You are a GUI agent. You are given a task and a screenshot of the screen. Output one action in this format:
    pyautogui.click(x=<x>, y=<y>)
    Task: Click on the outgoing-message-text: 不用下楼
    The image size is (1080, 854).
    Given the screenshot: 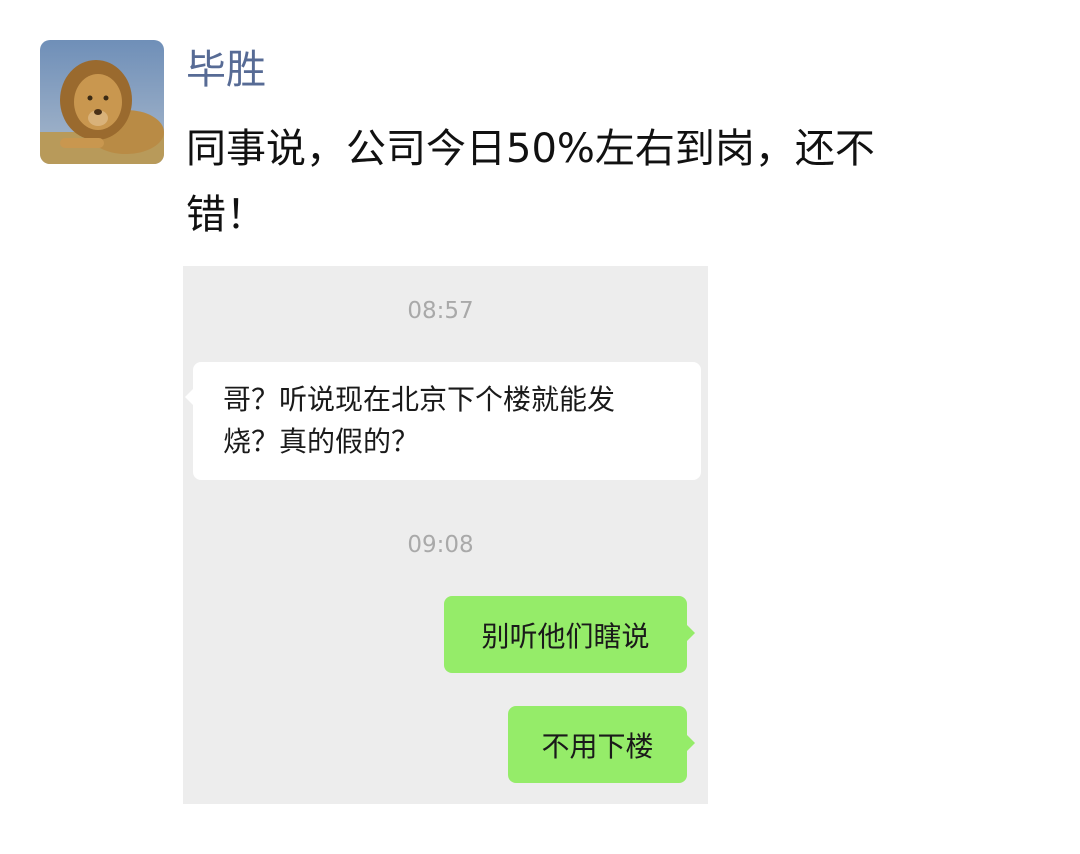 What is the action you would take?
    pyautogui.click(x=597, y=746)
    